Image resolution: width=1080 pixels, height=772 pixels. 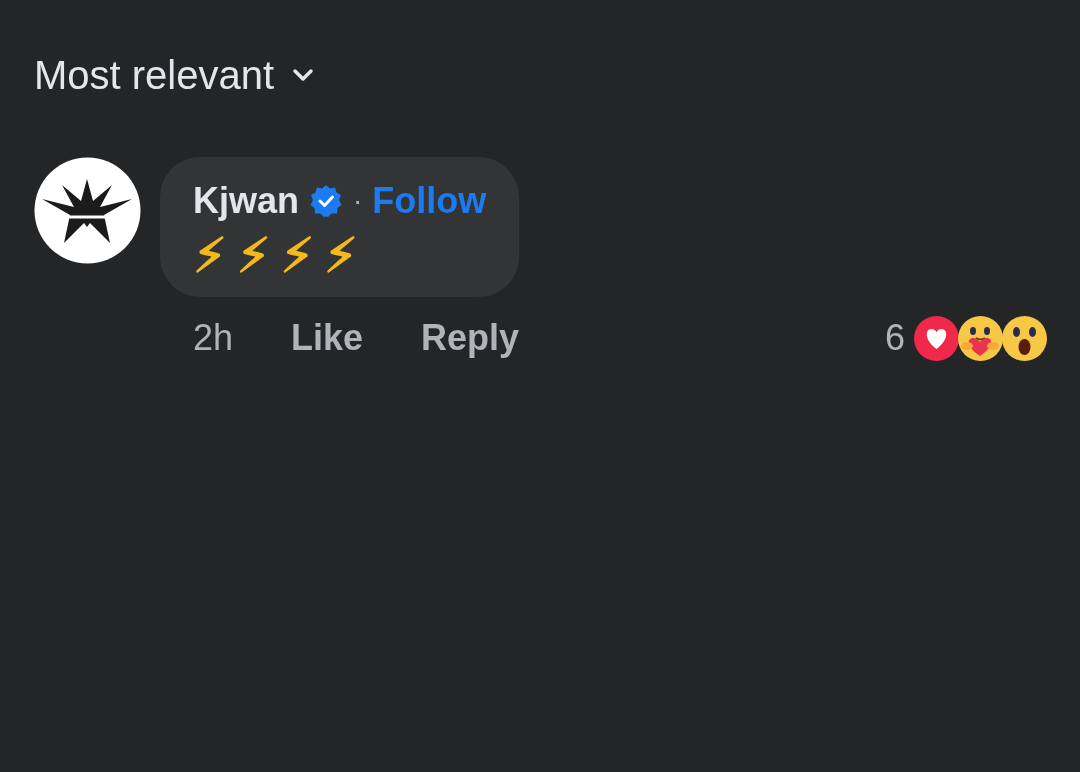 What do you see at coordinates (1024, 338) in the screenshot?
I see `surprised-face-icon` at bounding box center [1024, 338].